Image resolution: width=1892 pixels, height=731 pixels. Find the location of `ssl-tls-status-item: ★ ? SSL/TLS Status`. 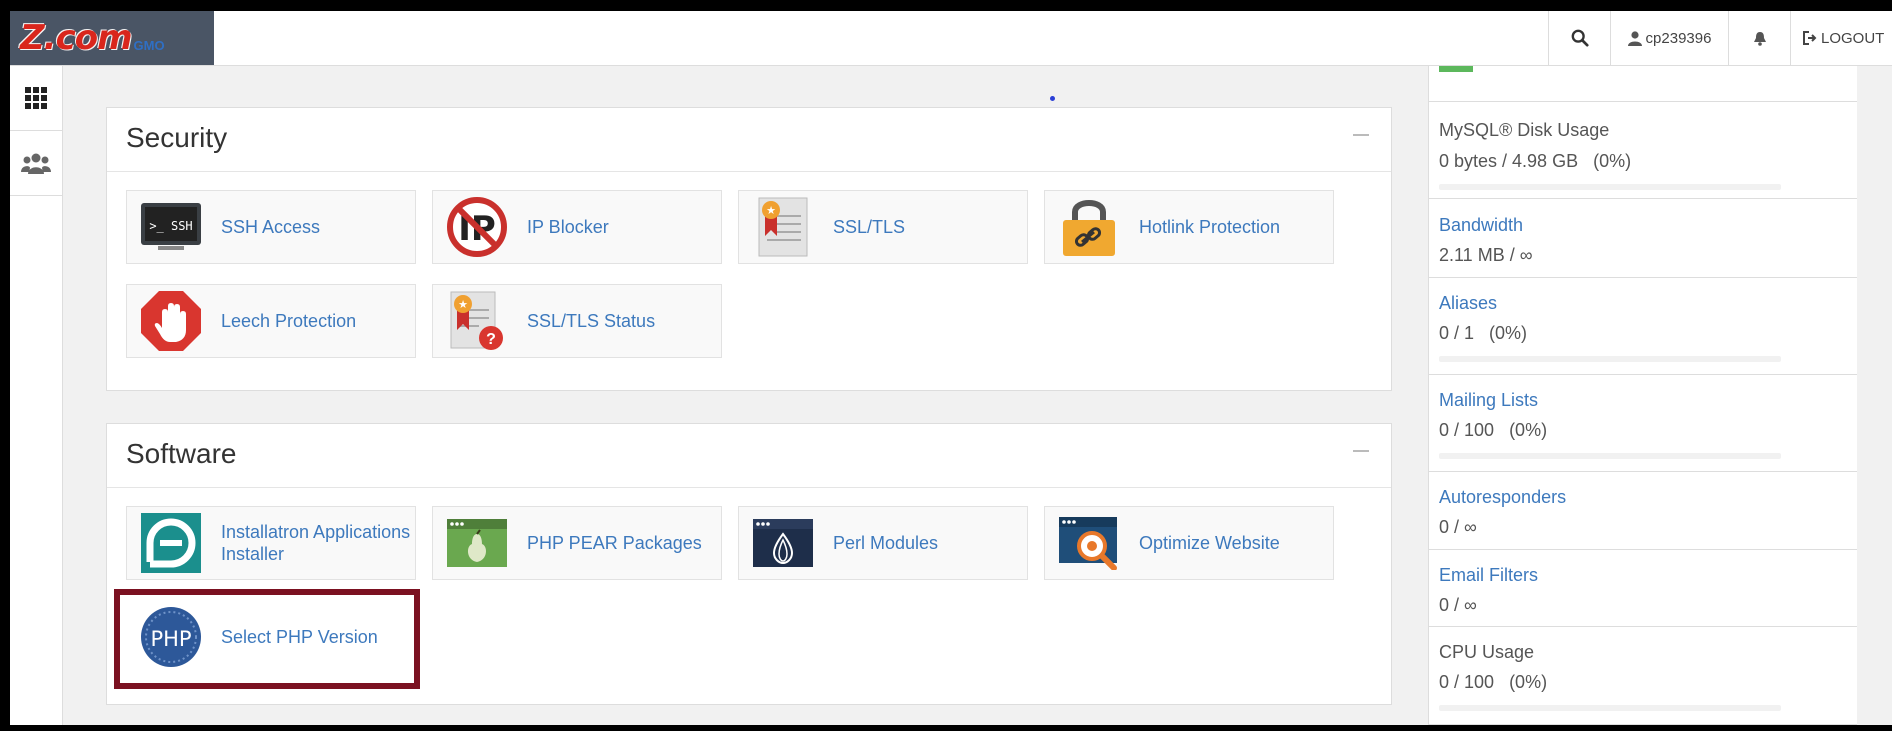

ssl-tls-status-item: ★ ? SSL/TLS Status is located at coordinates (577, 321).